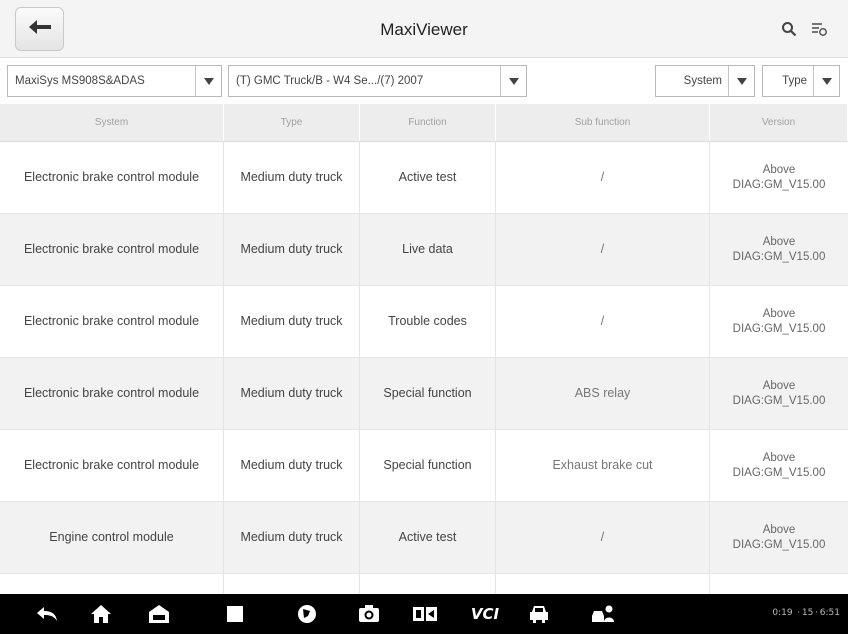 The height and width of the screenshot is (634, 848). What do you see at coordinates (779, 122) in the screenshot?
I see `column-header-version: Version` at bounding box center [779, 122].